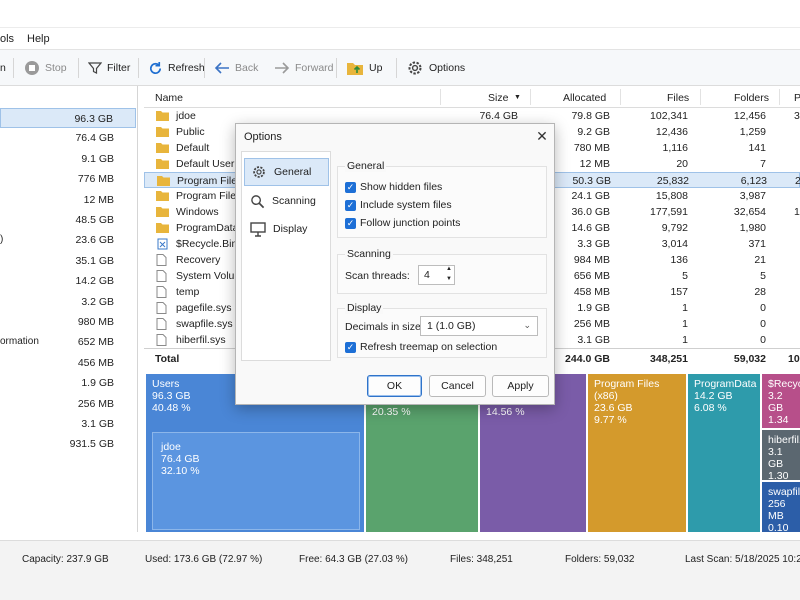 This screenshot has width=800, height=600. Describe the element at coordinates (68, 118) in the screenshot. I see `tree-item: 96.3 GB` at that location.